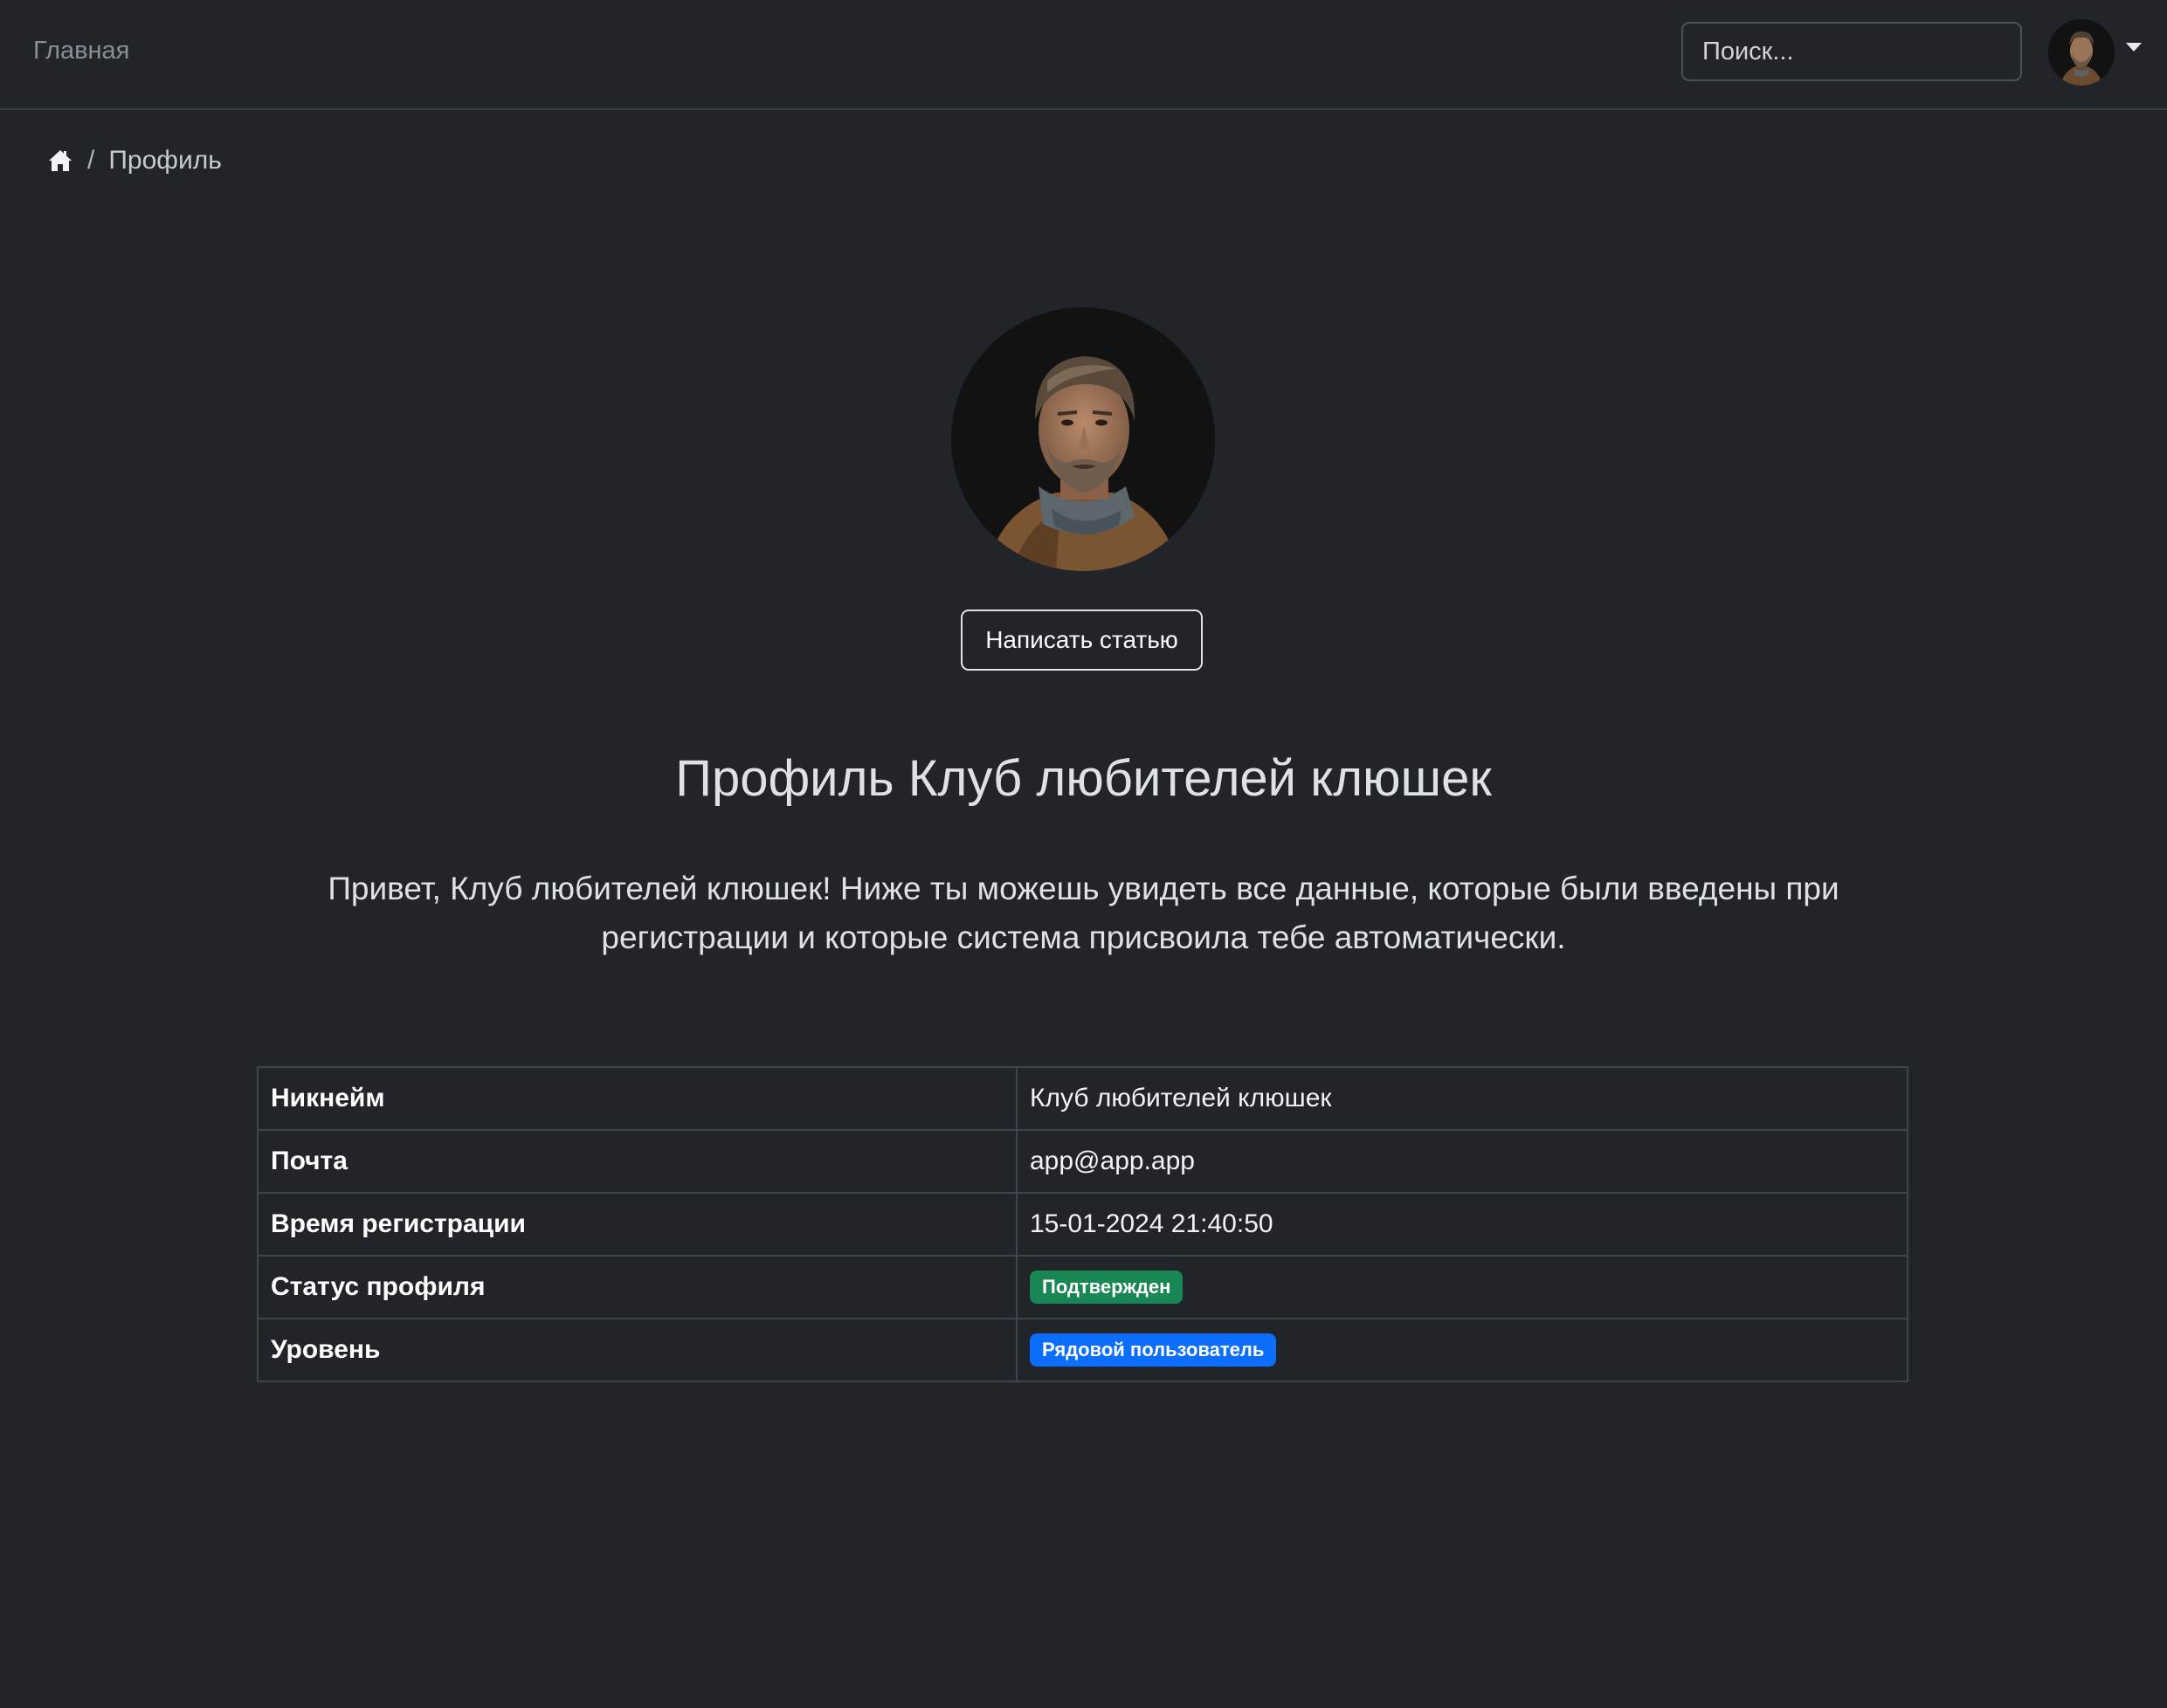 This screenshot has width=2167, height=1708. What do you see at coordinates (60, 161) in the screenshot?
I see `home-icon` at bounding box center [60, 161].